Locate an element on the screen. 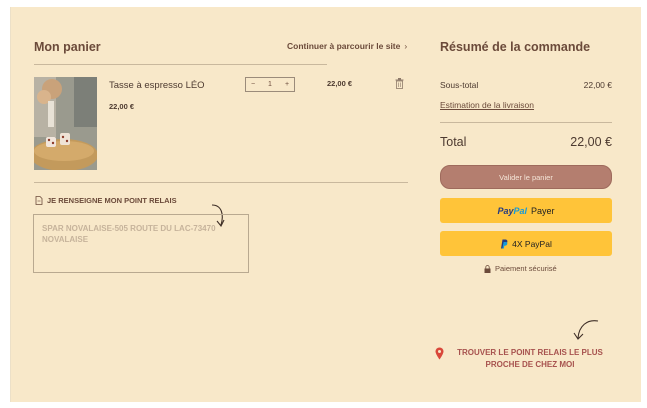 The height and width of the screenshot is (408, 647). paypal-4x-label: 4X PayPal is located at coordinates (532, 243).